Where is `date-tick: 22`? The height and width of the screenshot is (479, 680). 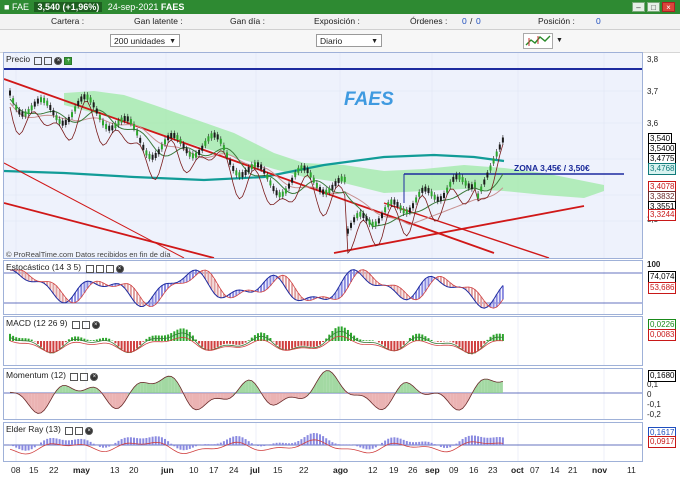
date-tick: 22 is located at coordinates (54, 470).